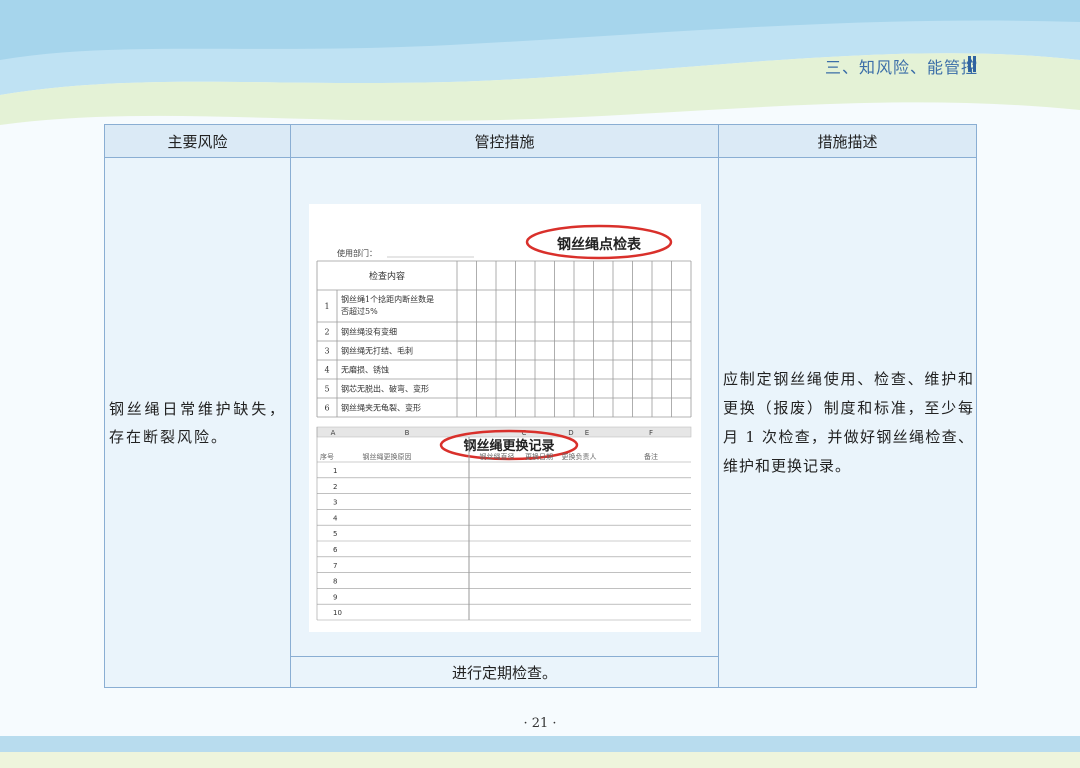  What do you see at coordinates (539, 456) in the screenshot?
I see `column-header: 更换日期` at bounding box center [539, 456].